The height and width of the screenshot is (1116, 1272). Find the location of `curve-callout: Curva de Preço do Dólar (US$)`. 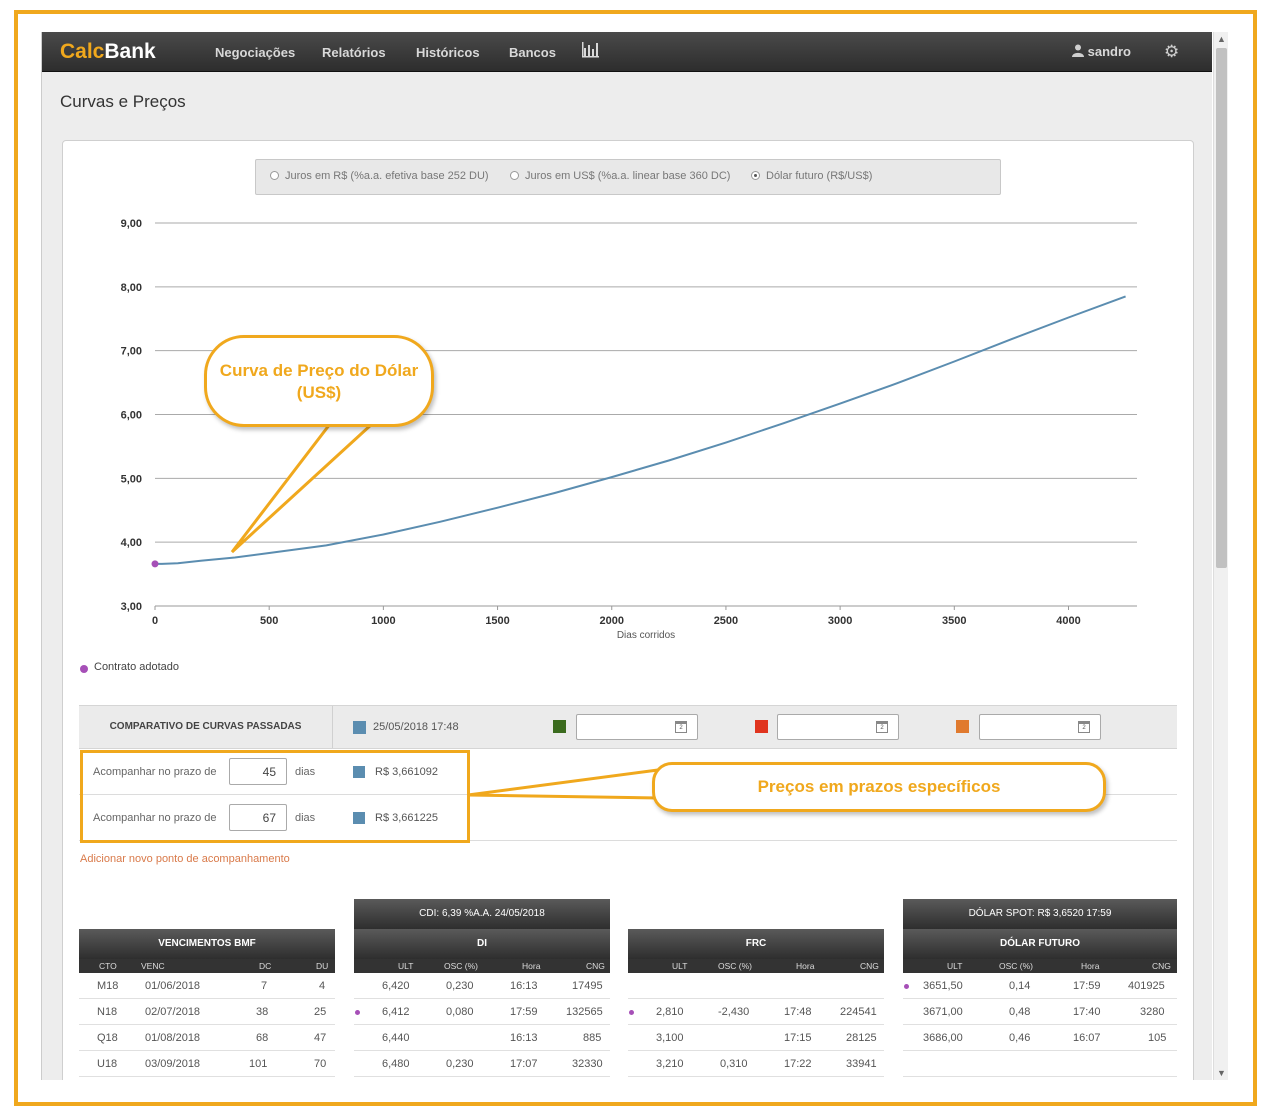

curve-callout: Curva de Preço do Dólar (US$) is located at coordinates (319, 381).